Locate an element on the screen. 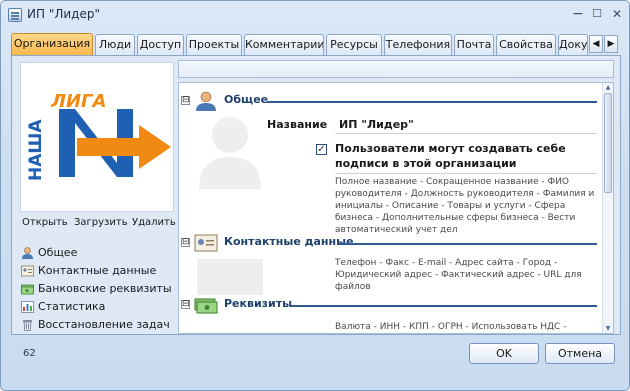 The height and width of the screenshot is (391, 630). nav-item-label: Банковские реквизиты is located at coordinates (105, 288).